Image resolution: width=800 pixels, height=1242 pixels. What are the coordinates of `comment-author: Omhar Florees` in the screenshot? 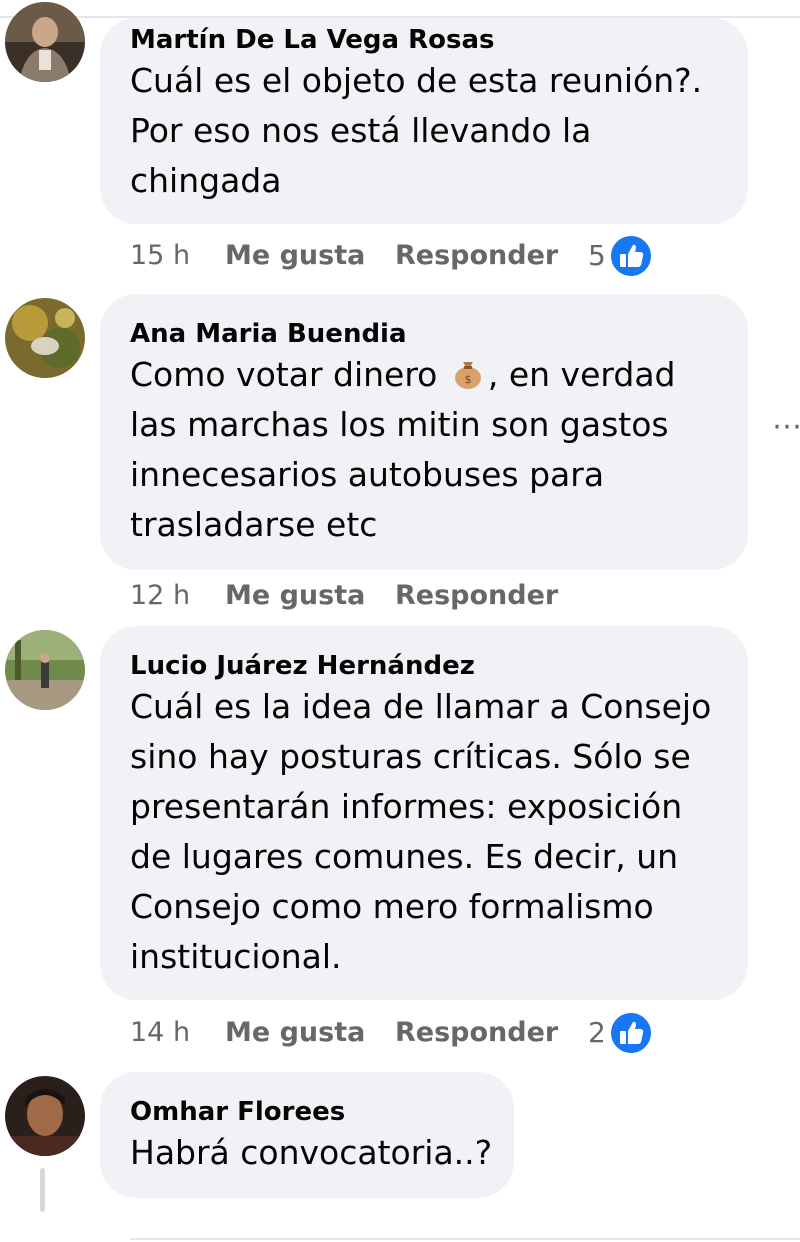 It's located at (307, 1100).